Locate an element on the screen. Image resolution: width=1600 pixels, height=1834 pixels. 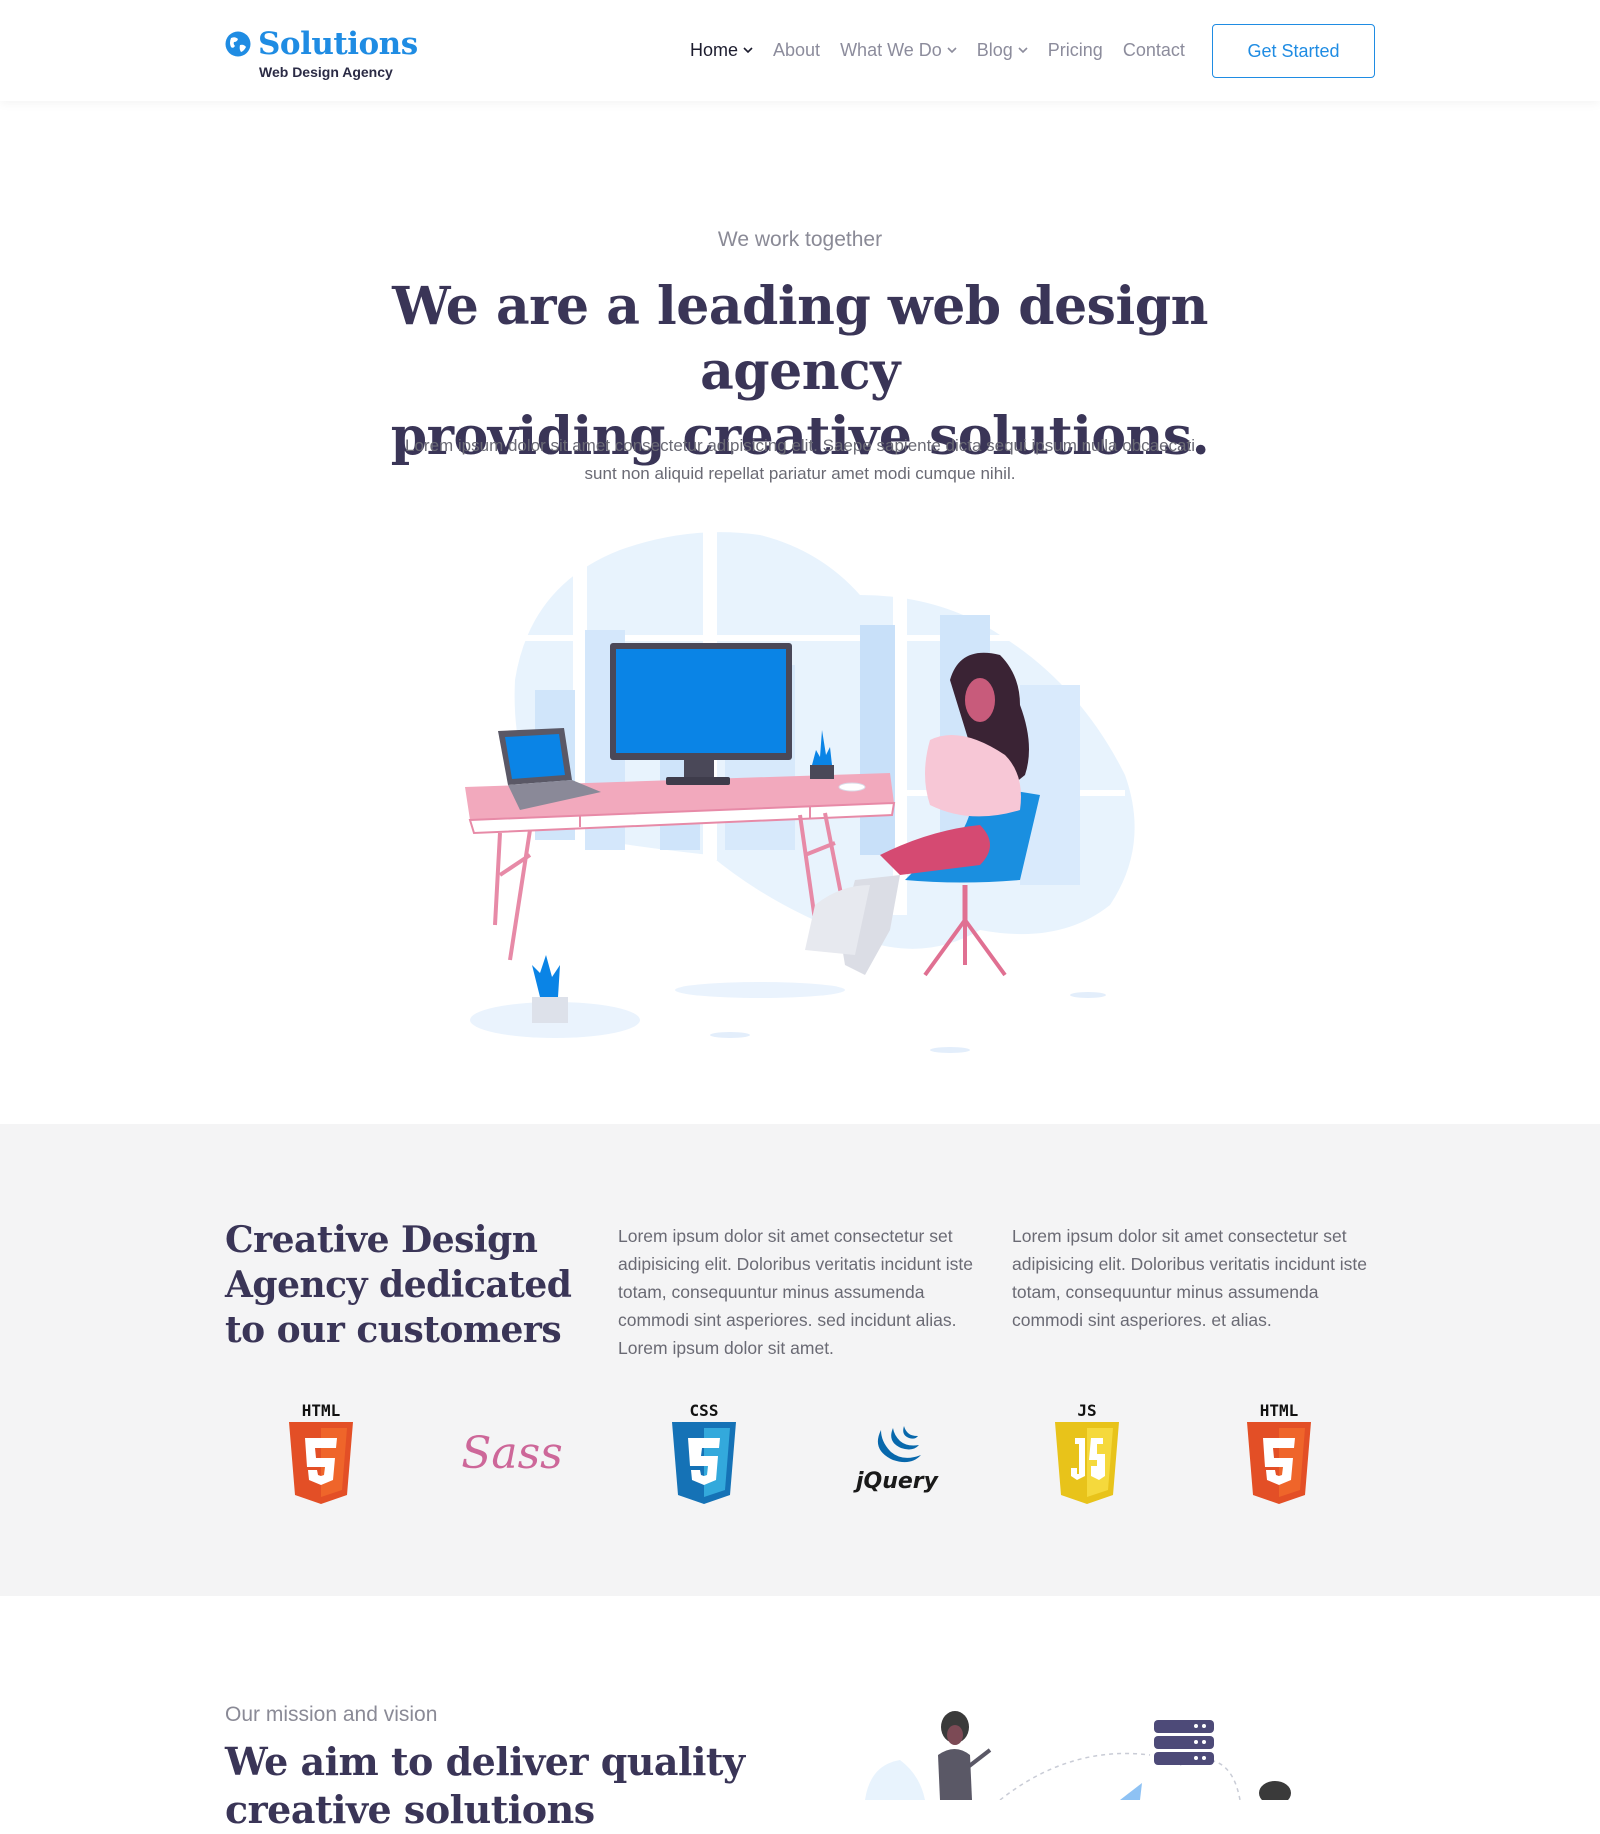
nav-what-we-do-label: What We Do is located at coordinates (891, 50).